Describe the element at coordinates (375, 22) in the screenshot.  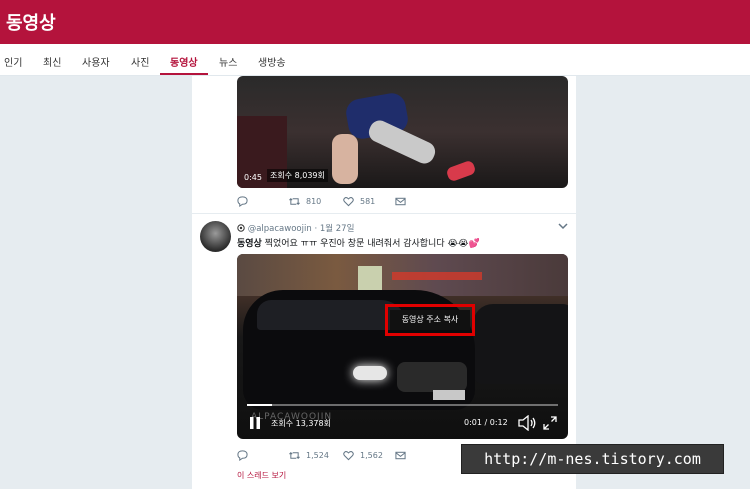
I see `top-bar: 동영상` at that location.